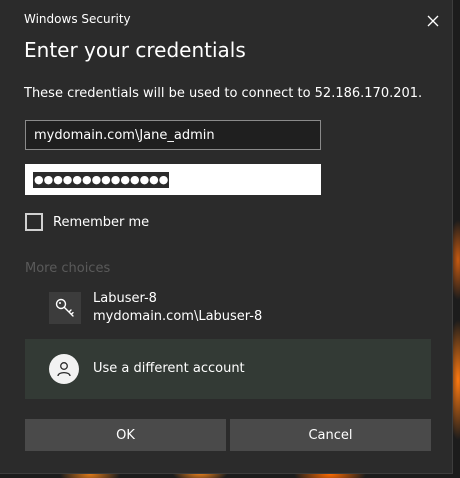  Describe the element at coordinates (178, 316) in the screenshot. I see `account-labuser-detail: mydomain.com\Labuser-8` at that location.